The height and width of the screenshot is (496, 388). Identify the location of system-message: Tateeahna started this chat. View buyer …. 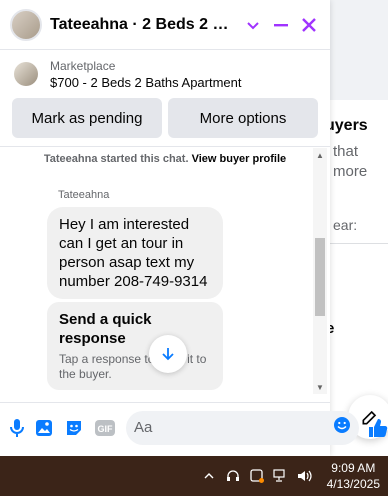
(165, 156).